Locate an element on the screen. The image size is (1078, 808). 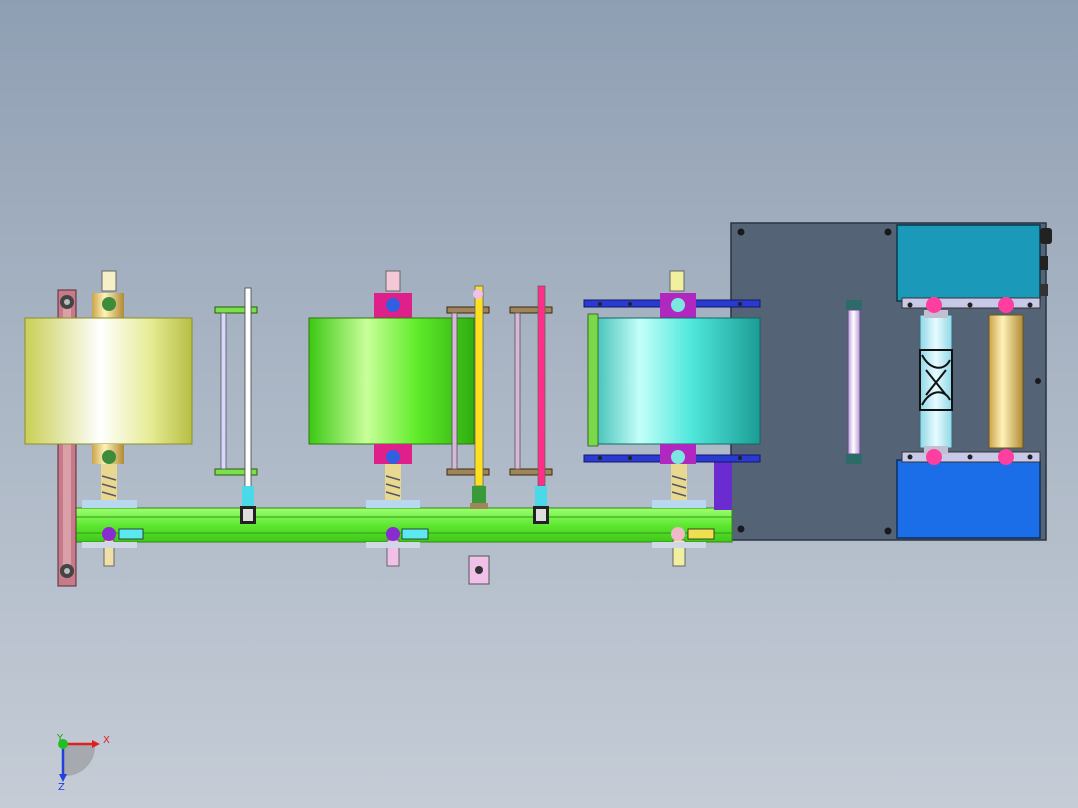
guide-roller-pink is located at coordinates (531, 404).